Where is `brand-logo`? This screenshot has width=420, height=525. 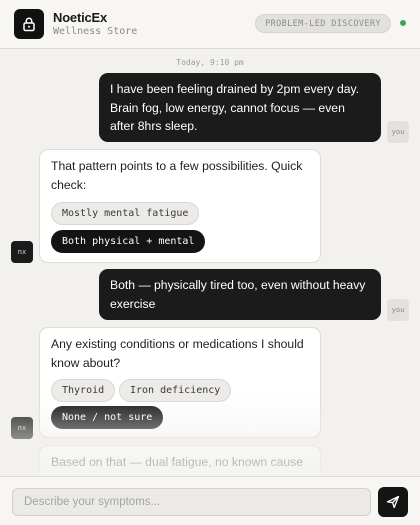
brand-logo is located at coordinates (29, 24).